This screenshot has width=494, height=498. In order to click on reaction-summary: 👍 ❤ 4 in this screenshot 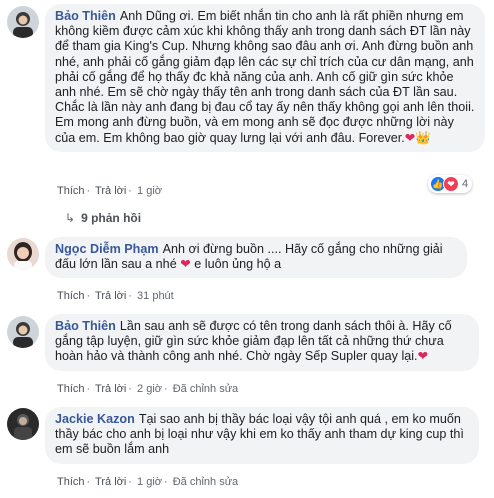, I will do `click(450, 184)`.